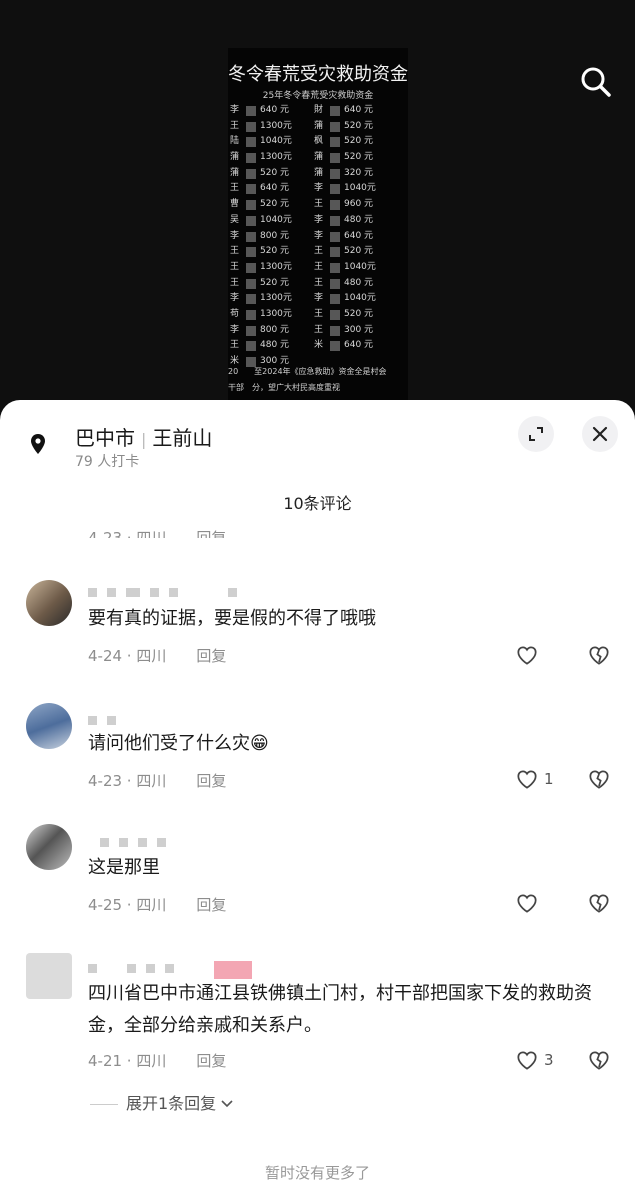 This screenshot has height=1200, width=635. What do you see at coordinates (360, 188) in the screenshot?
I see `notice-amount: 1040元` at bounding box center [360, 188].